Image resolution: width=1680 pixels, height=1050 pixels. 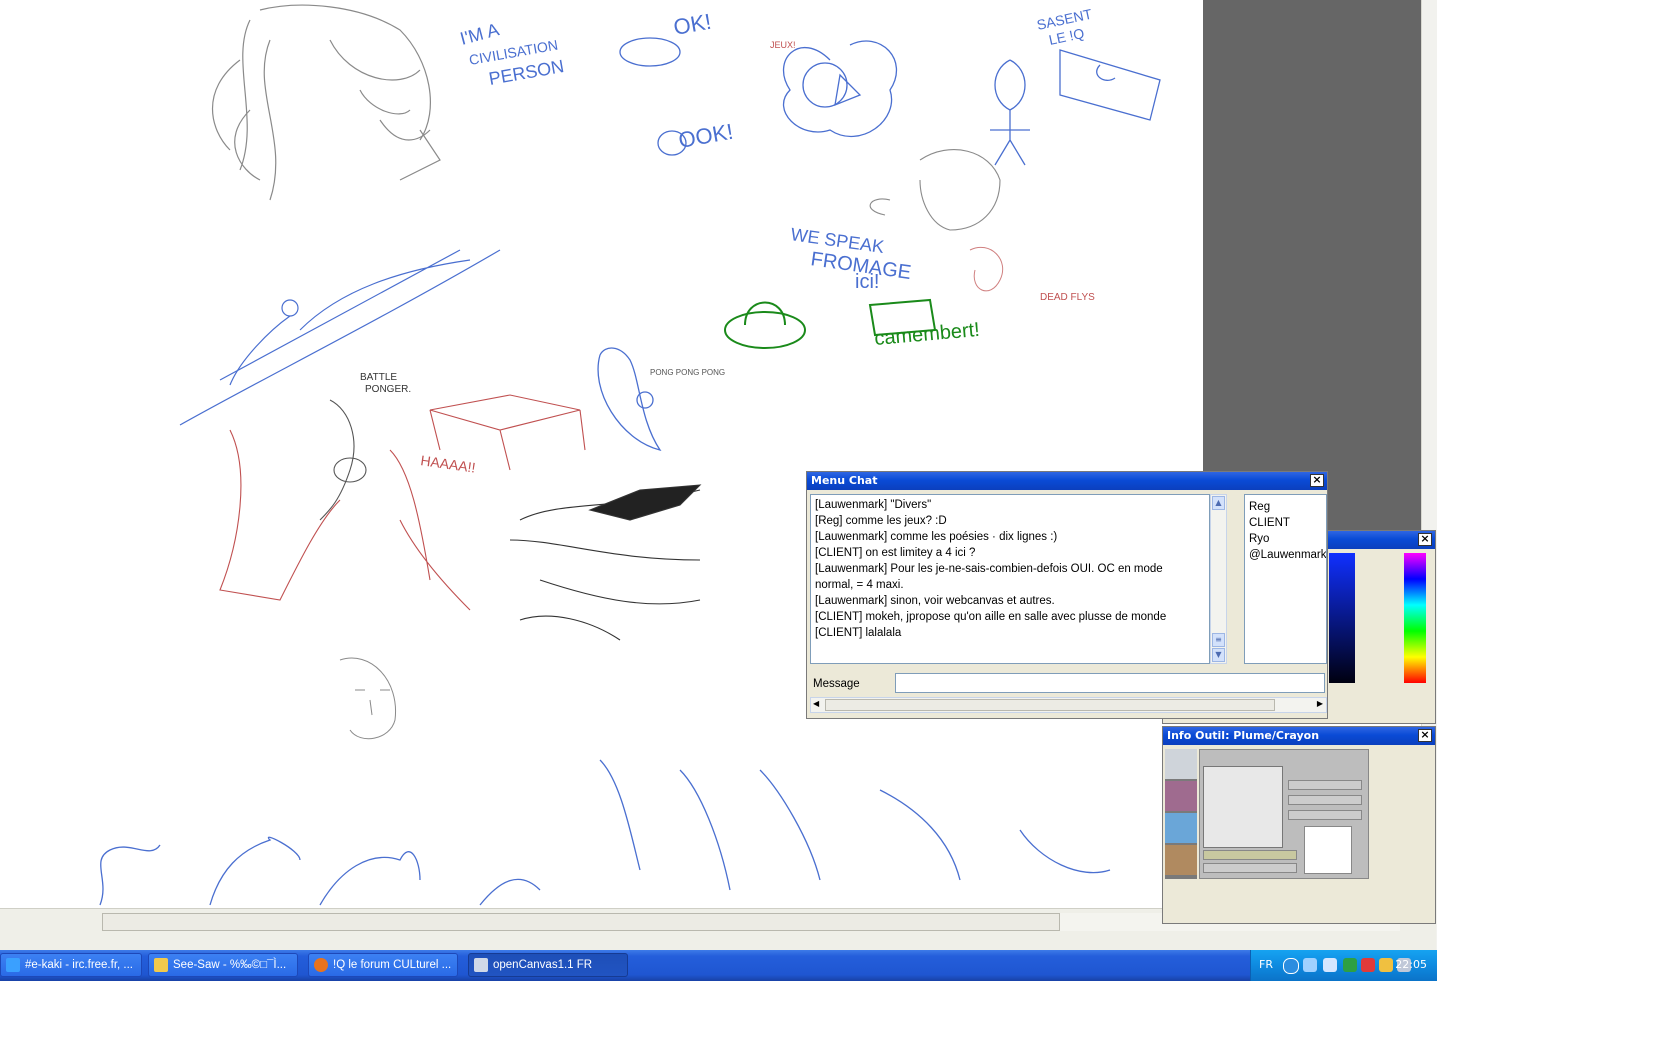 What do you see at coordinates (326, 102) in the screenshot?
I see `sketch-girl` at bounding box center [326, 102].